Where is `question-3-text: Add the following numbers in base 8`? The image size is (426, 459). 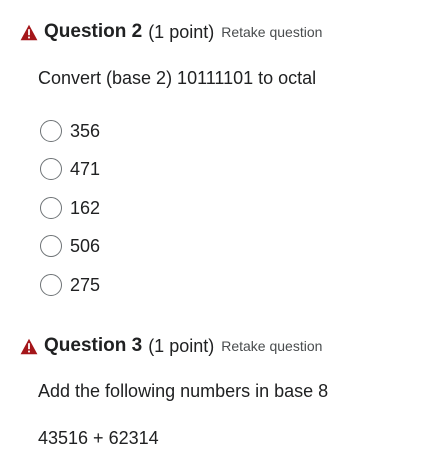 question-3-text: Add the following numbers in base 8 is located at coordinates (183, 391).